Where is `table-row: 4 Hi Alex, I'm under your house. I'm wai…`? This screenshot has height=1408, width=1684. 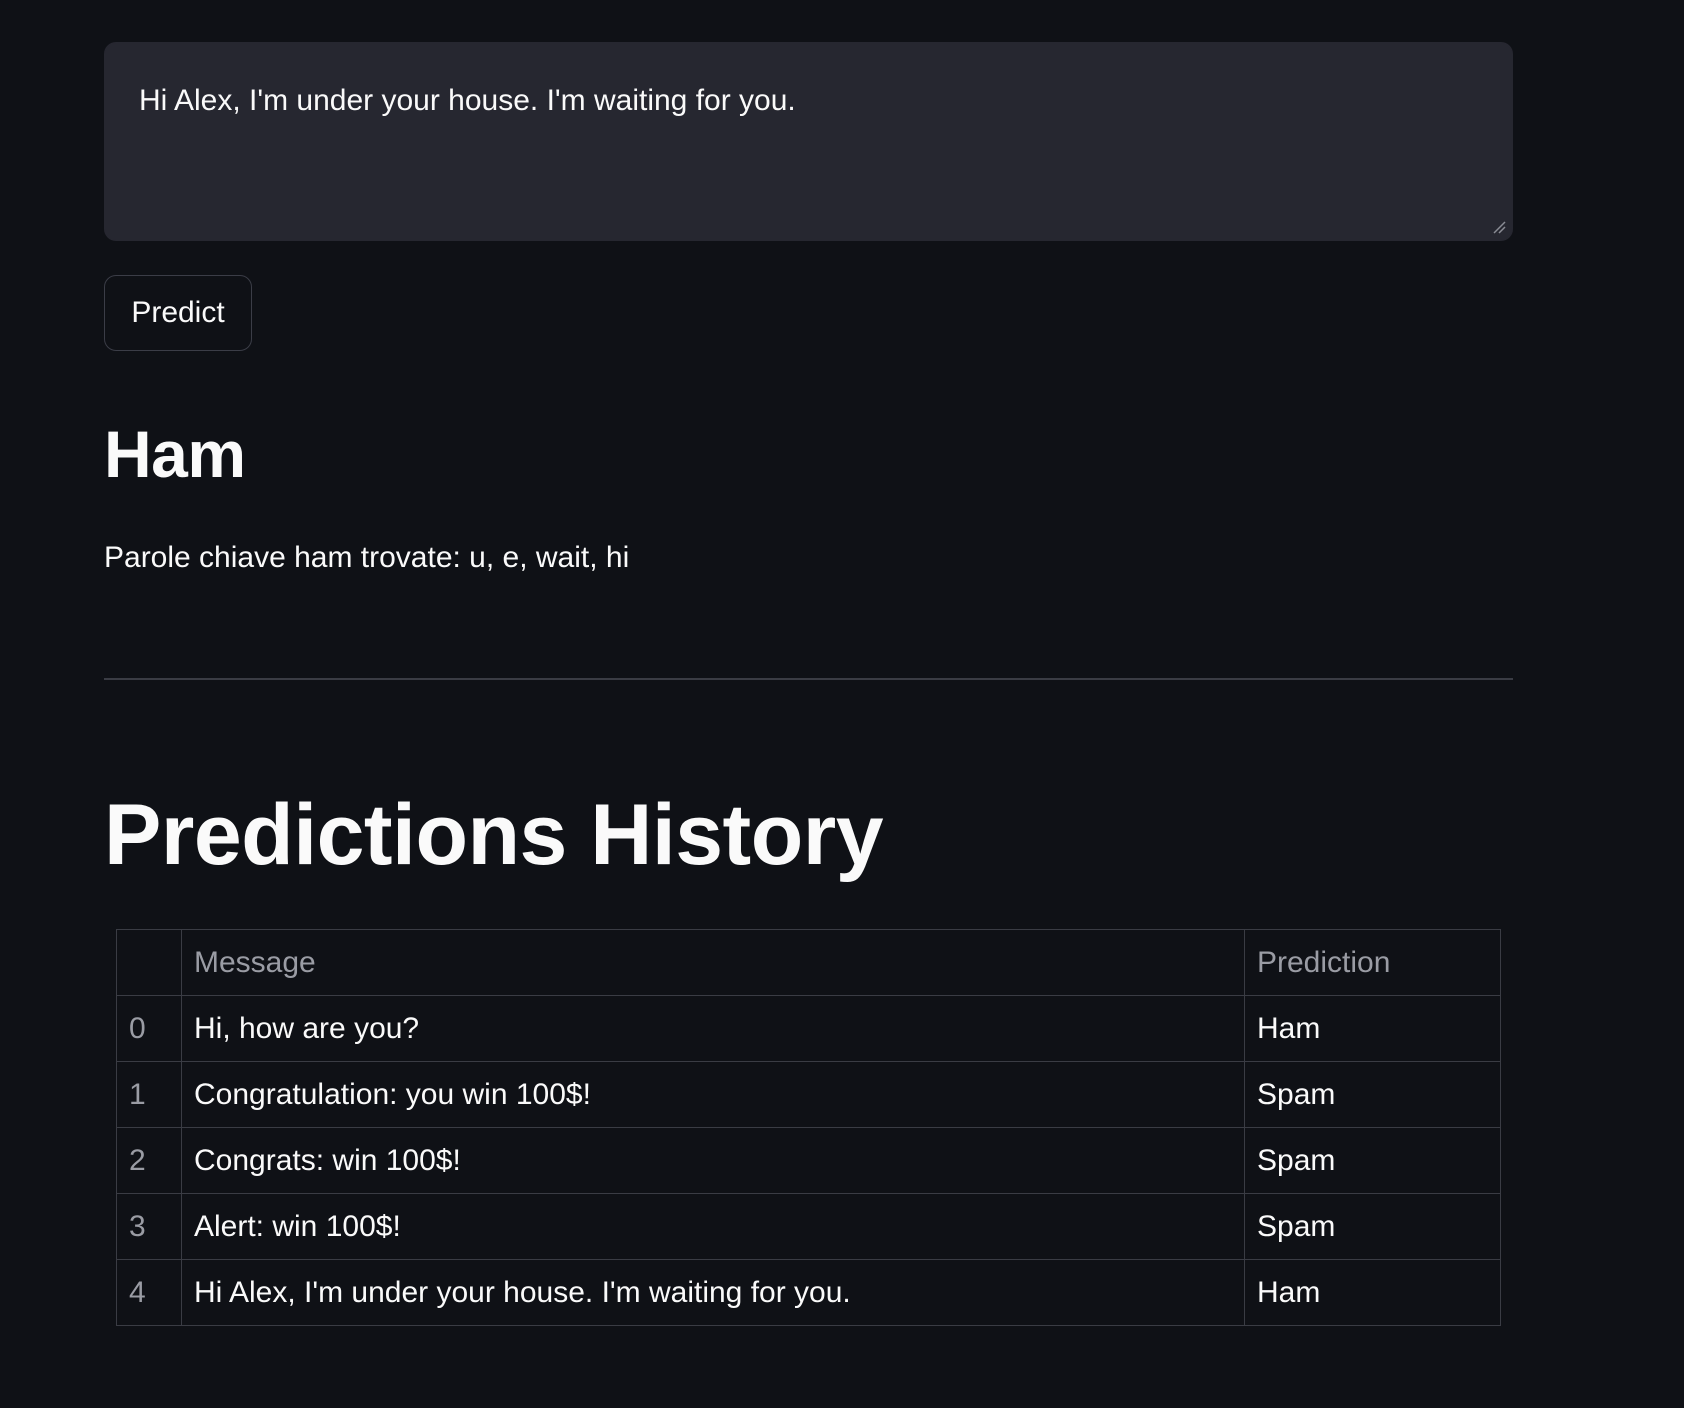
table-row: 4 Hi Alex, I'm under your house. I'm wai… is located at coordinates (808, 1292).